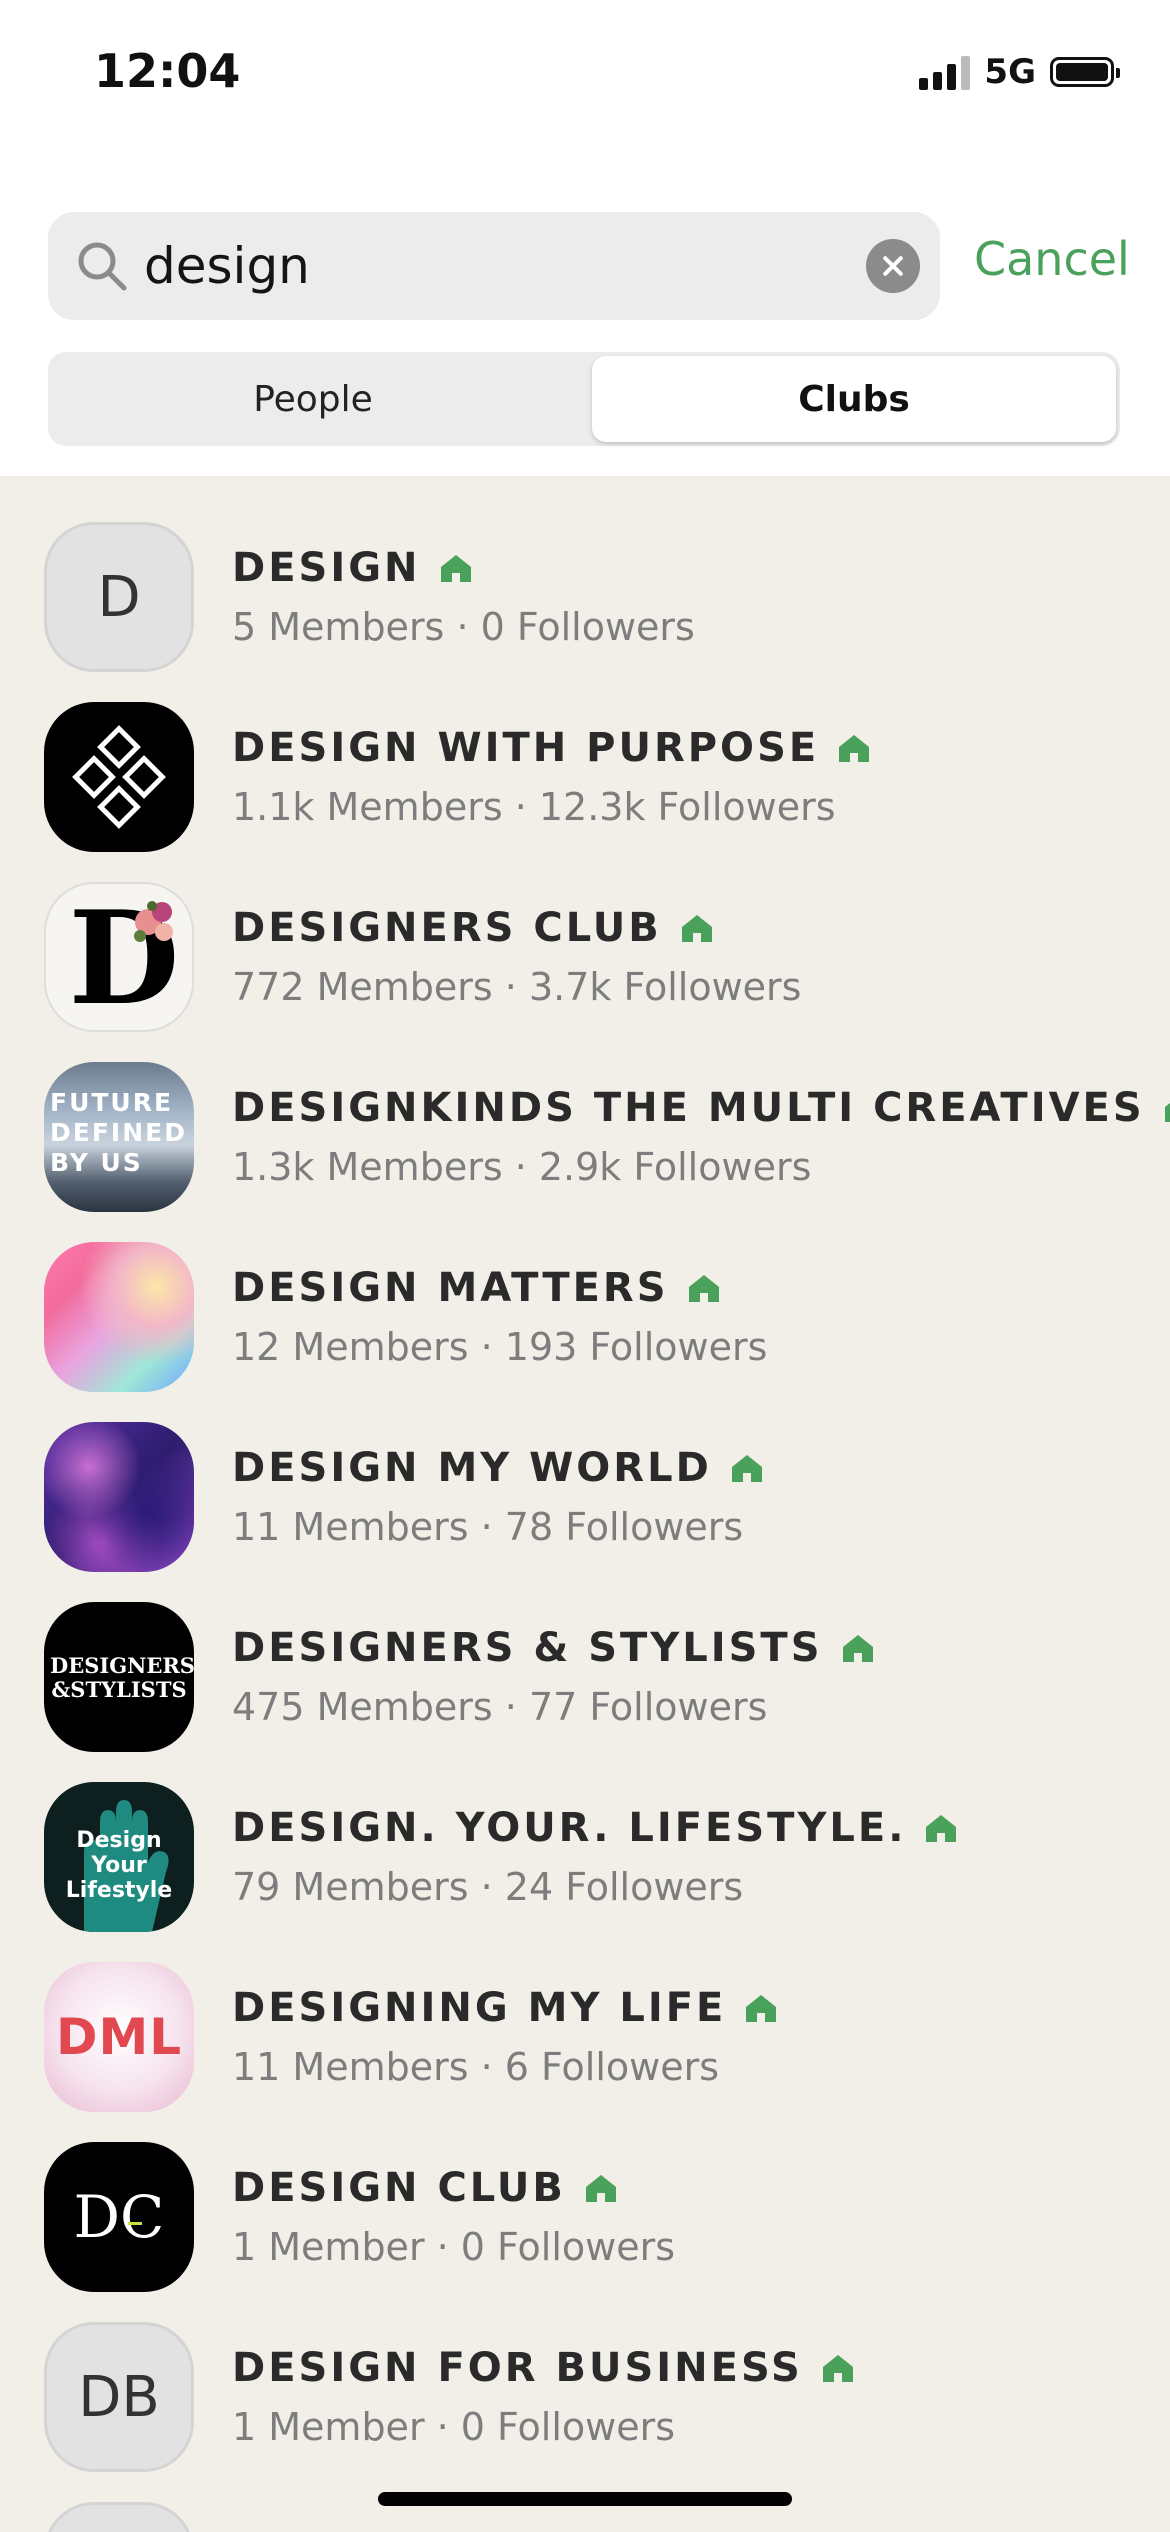 The height and width of the screenshot is (2532, 1170). Describe the element at coordinates (102, 266) in the screenshot. I see `search-icon` at that location.